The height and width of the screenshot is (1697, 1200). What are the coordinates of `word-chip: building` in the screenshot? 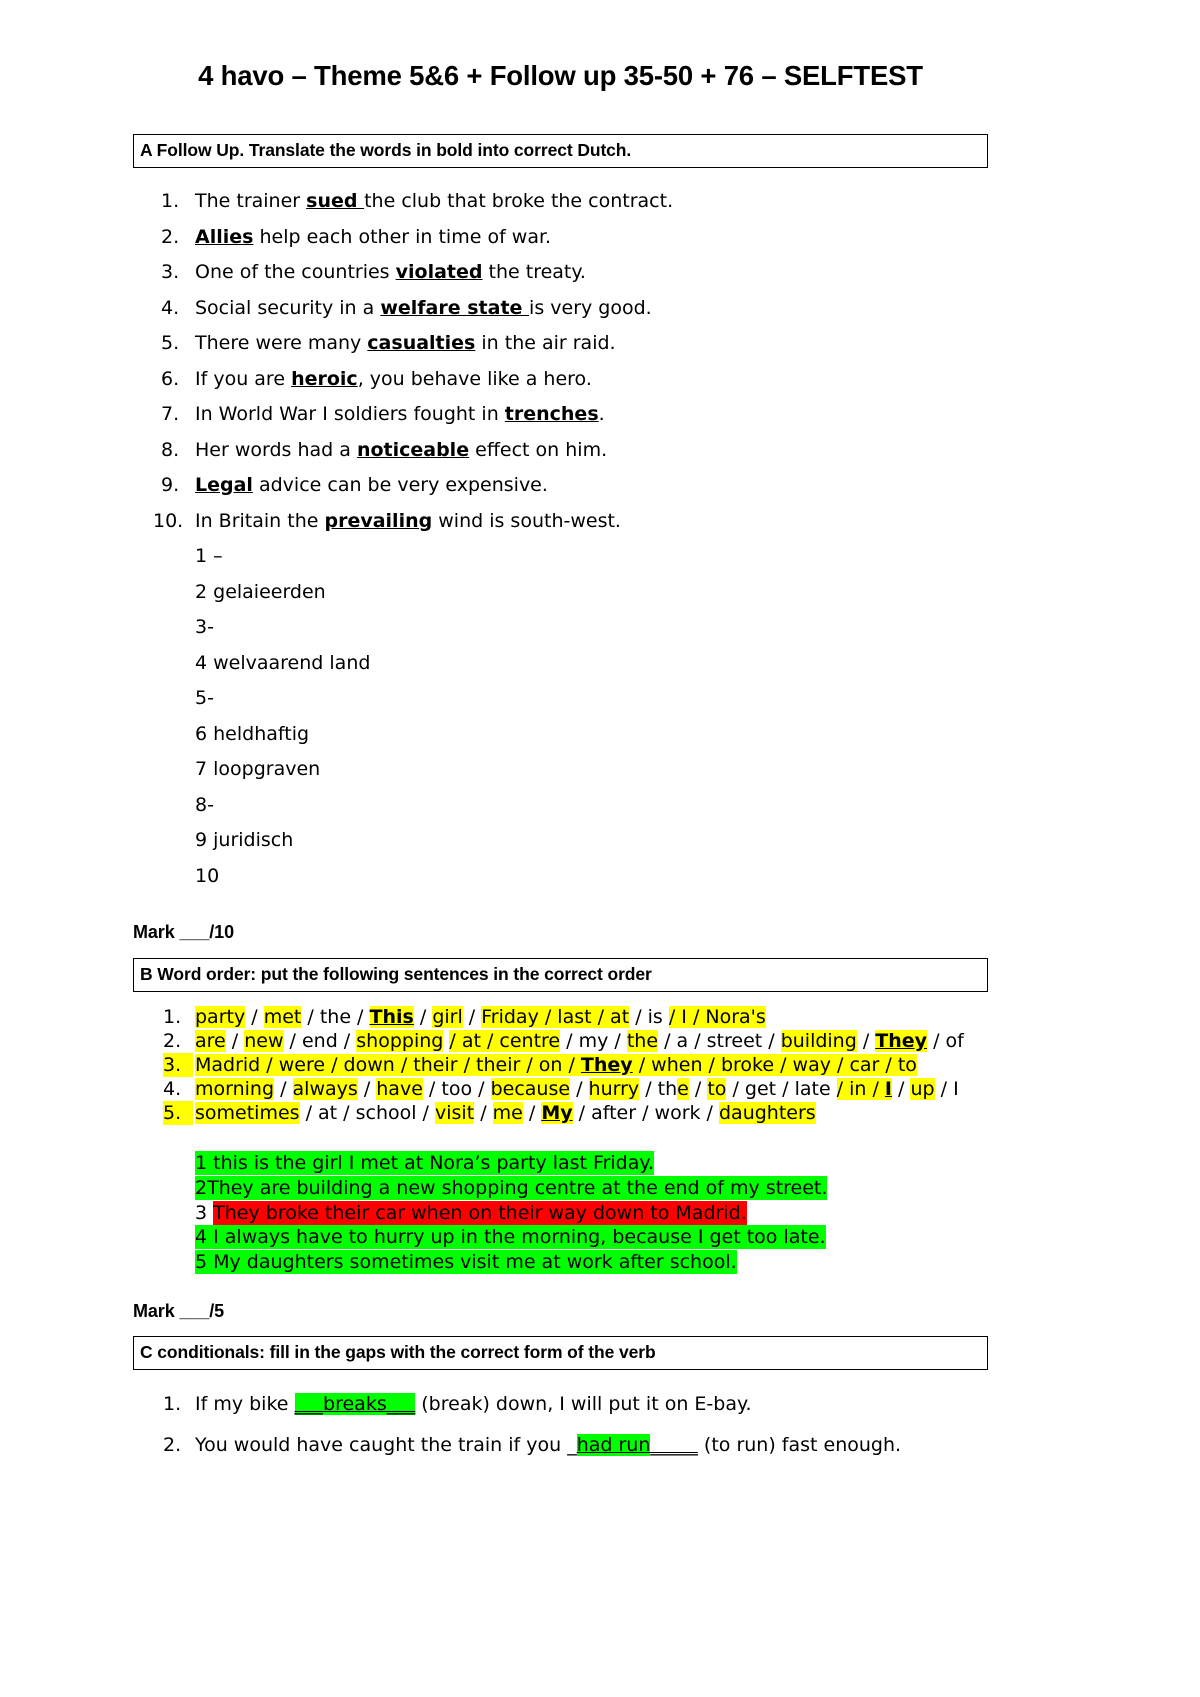 It's located at (818, 1040).